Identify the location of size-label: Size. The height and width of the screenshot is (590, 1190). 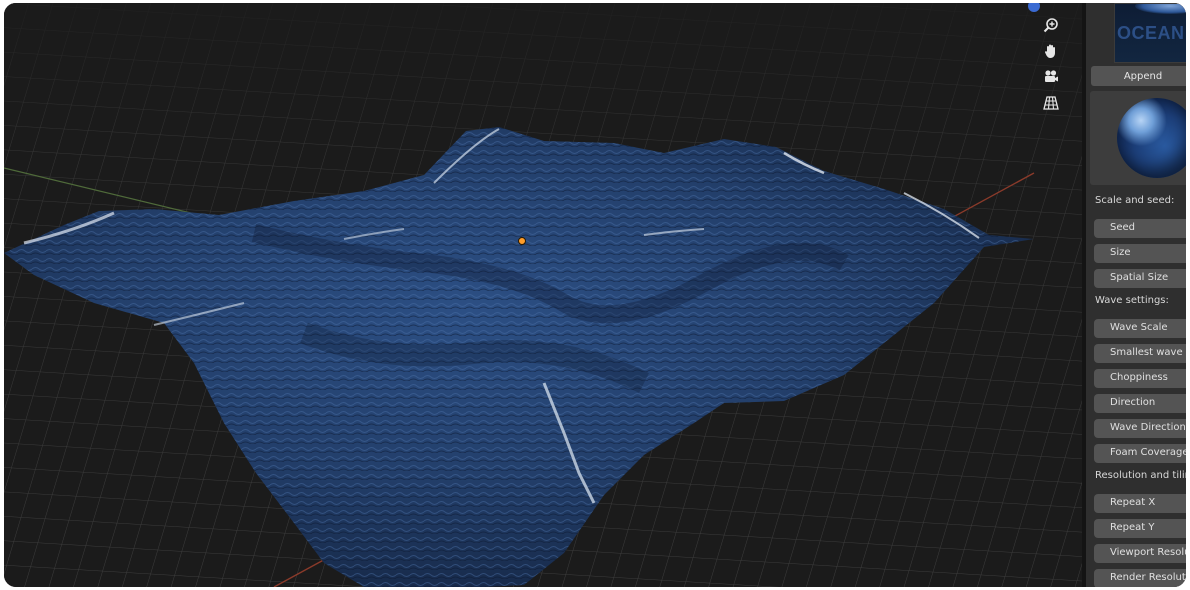
(1120, 252).